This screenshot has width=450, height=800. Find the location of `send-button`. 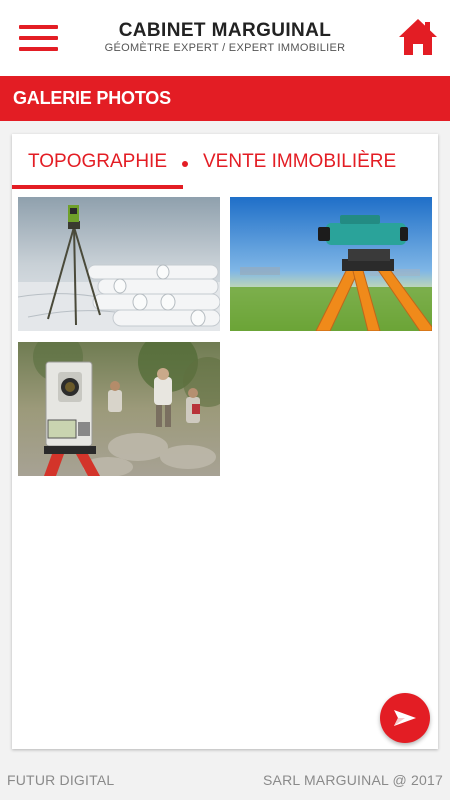

send-button is located at coordinates (405, 718).